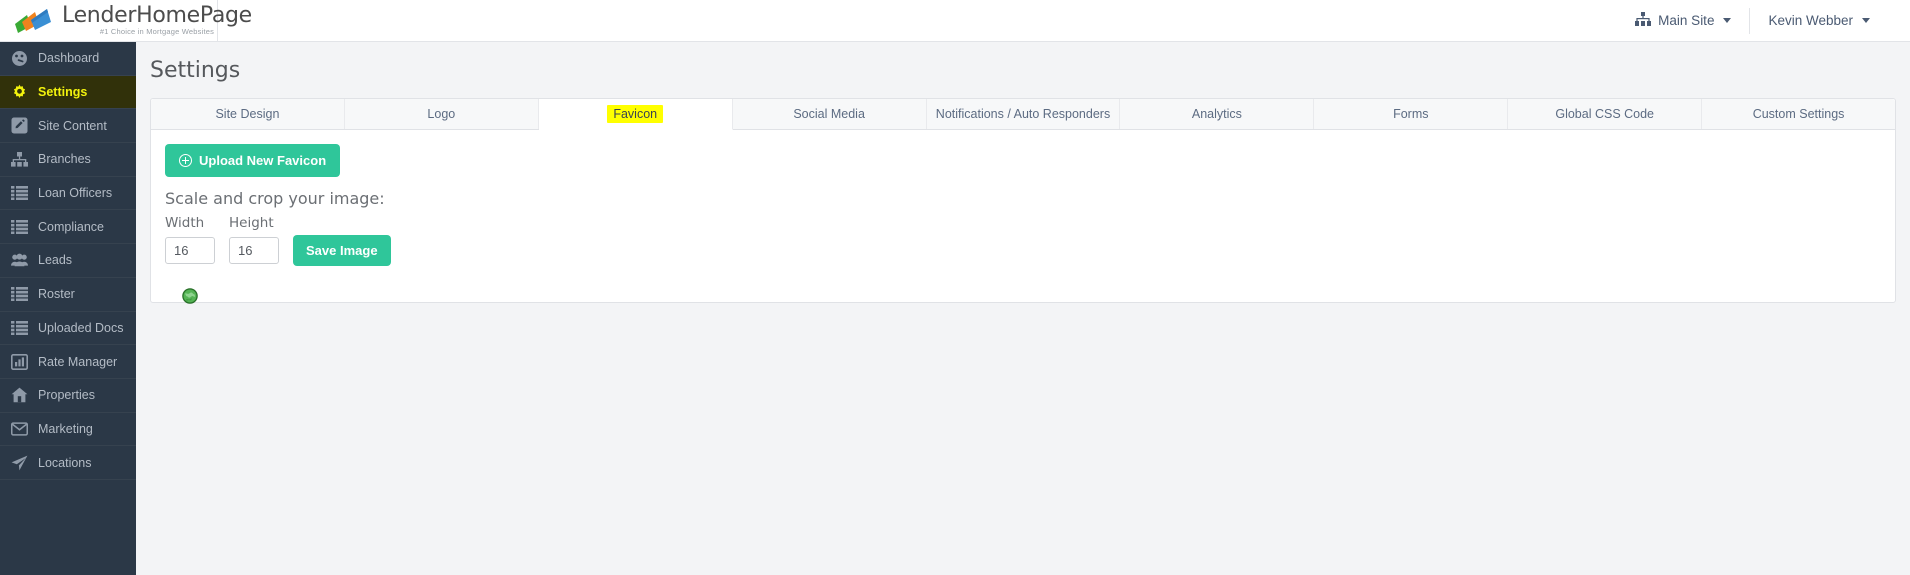 This screenshot has height=575, width=1910. I want to click on sidebar-item-label: Leads, so click(55, 260).